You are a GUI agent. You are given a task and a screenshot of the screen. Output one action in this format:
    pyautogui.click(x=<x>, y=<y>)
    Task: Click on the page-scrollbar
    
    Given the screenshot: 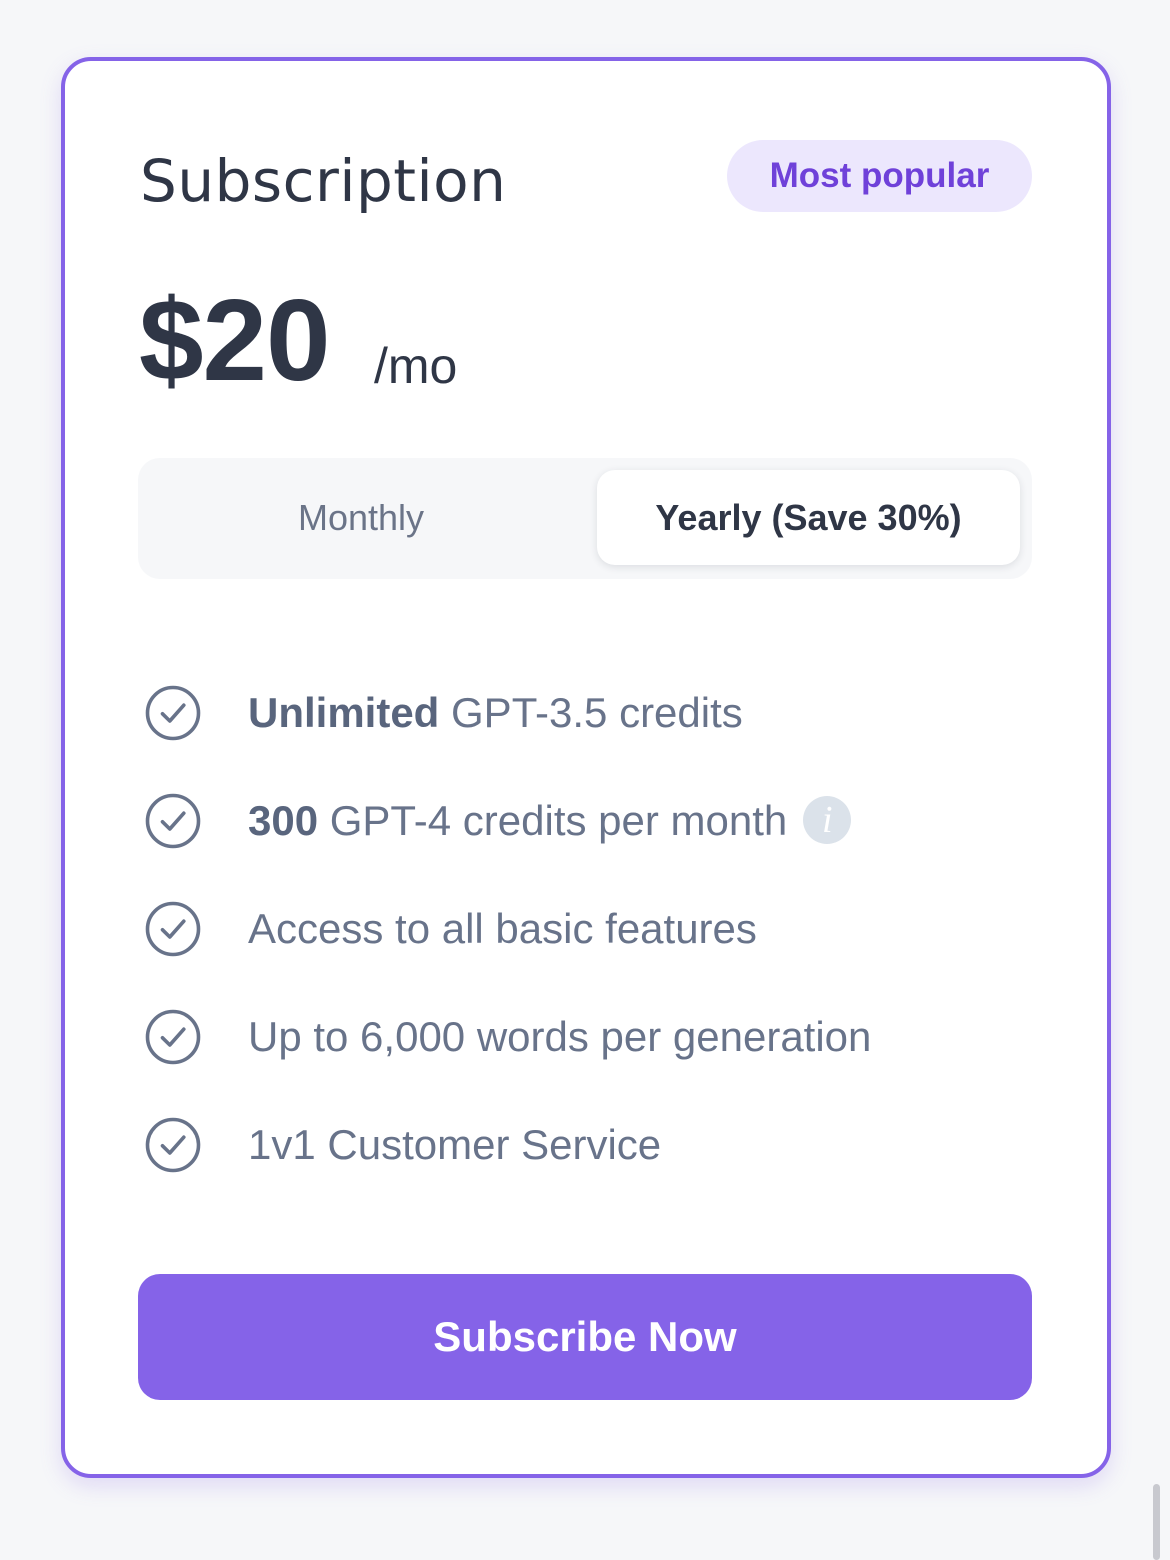 What is the action you would take?
    pyautogui.click(x=1156, y=1522)
    